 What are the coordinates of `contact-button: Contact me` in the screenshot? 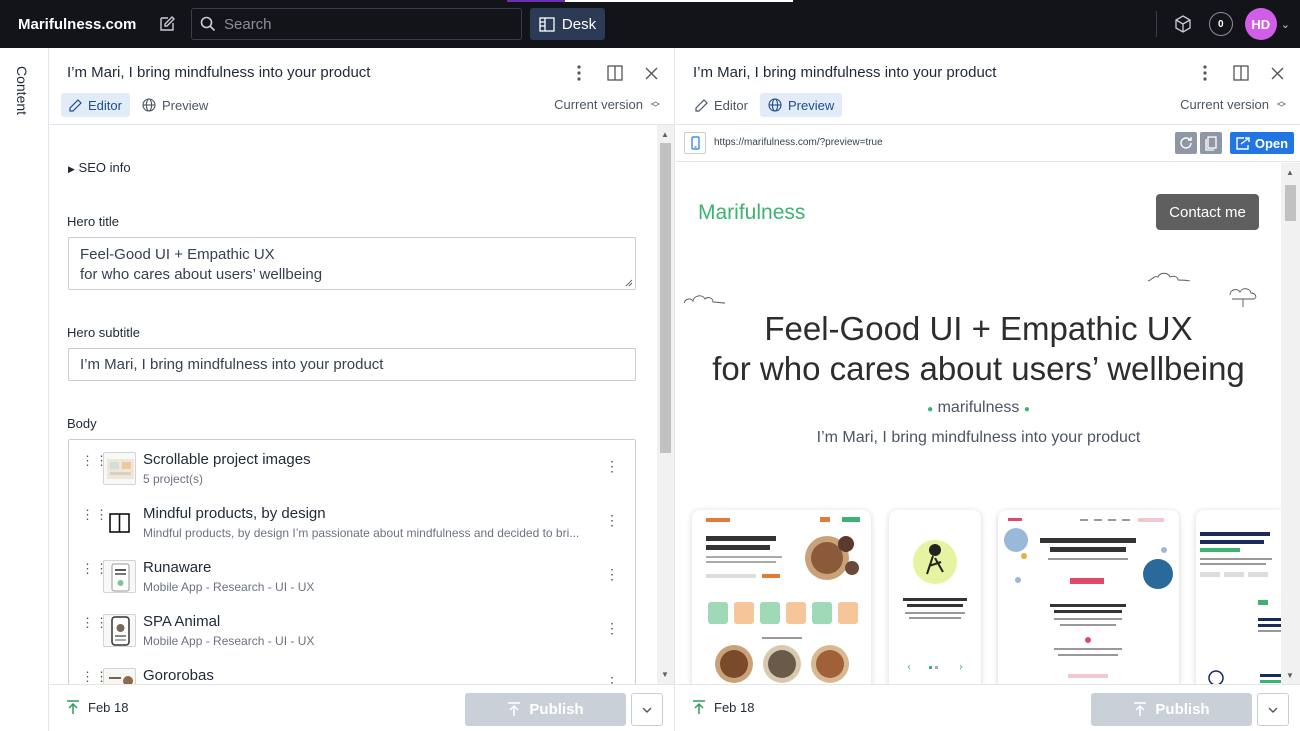 It's located at (1207, 212).